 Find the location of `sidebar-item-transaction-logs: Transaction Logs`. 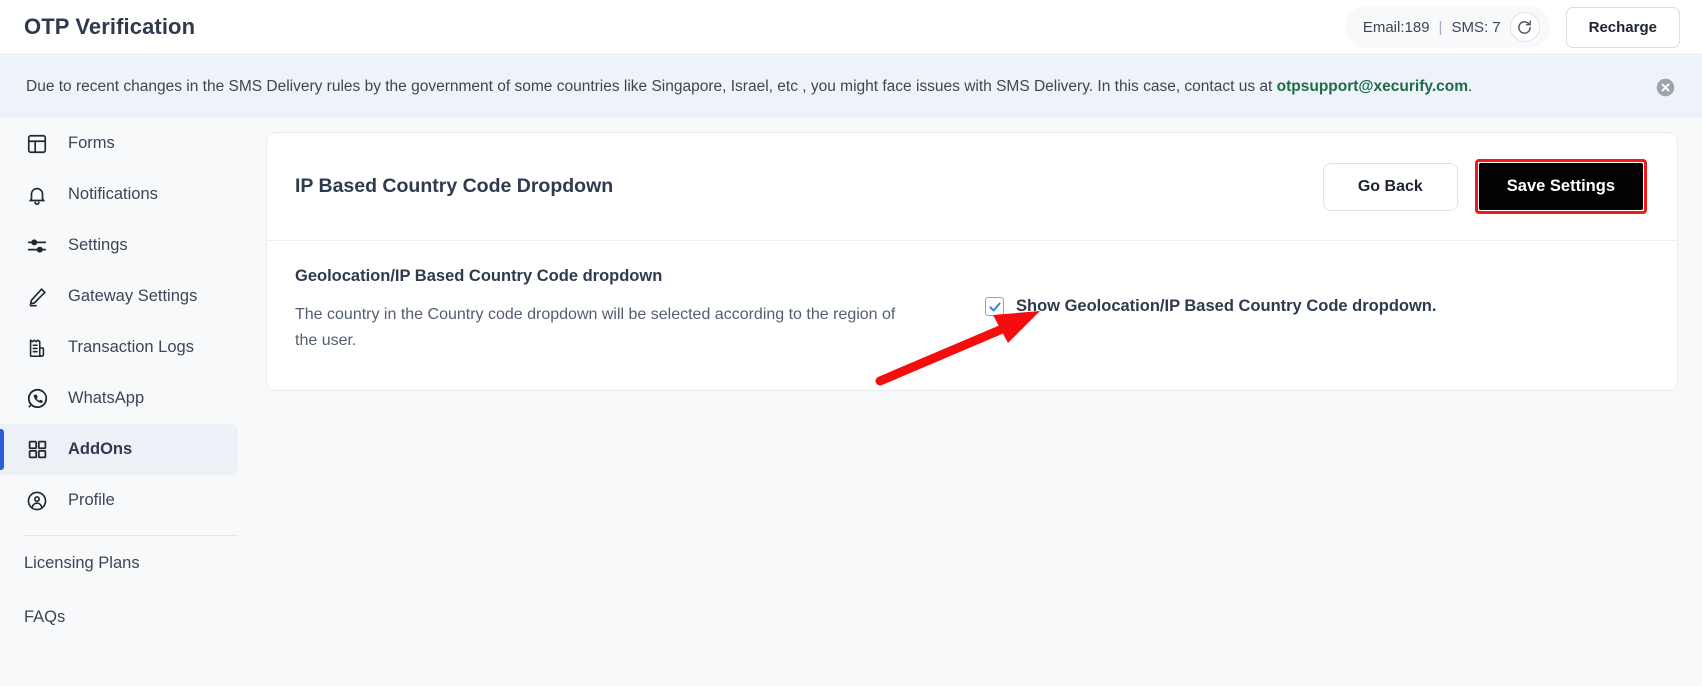

sidebar-item-transaction-logs: Transaction Logs is located at coordinates (119, 347).